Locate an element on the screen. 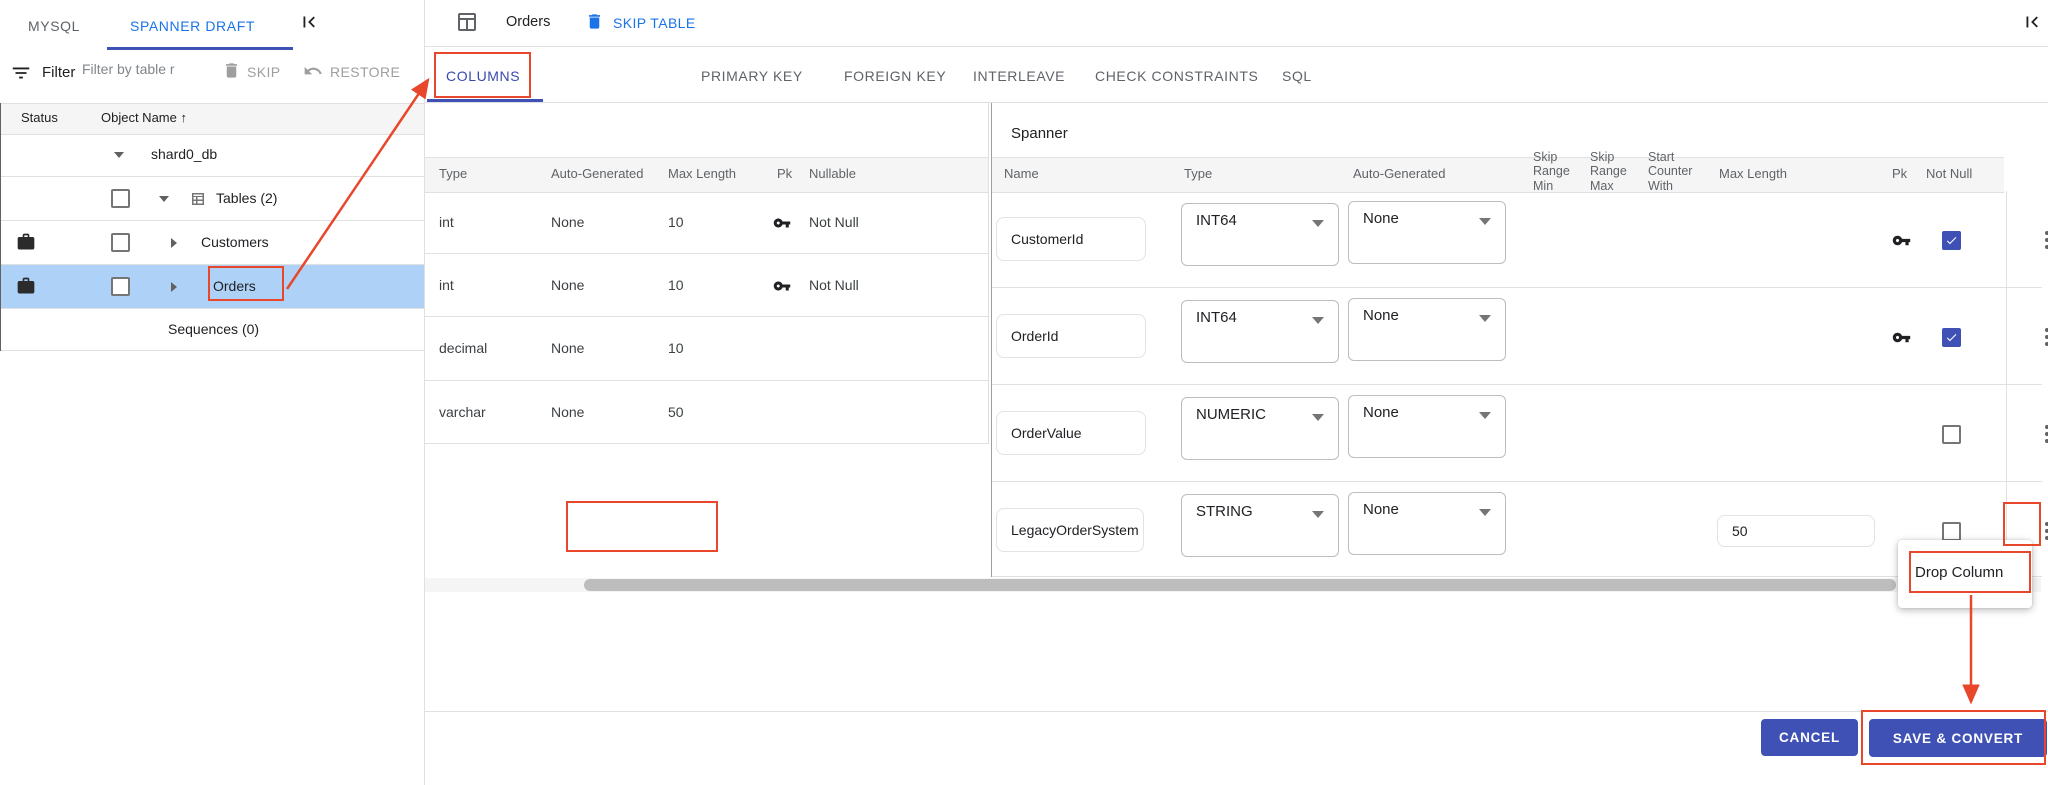 The height and width of the screenshot is (785, 2048). tree-header is located at coordinates (212, 119).